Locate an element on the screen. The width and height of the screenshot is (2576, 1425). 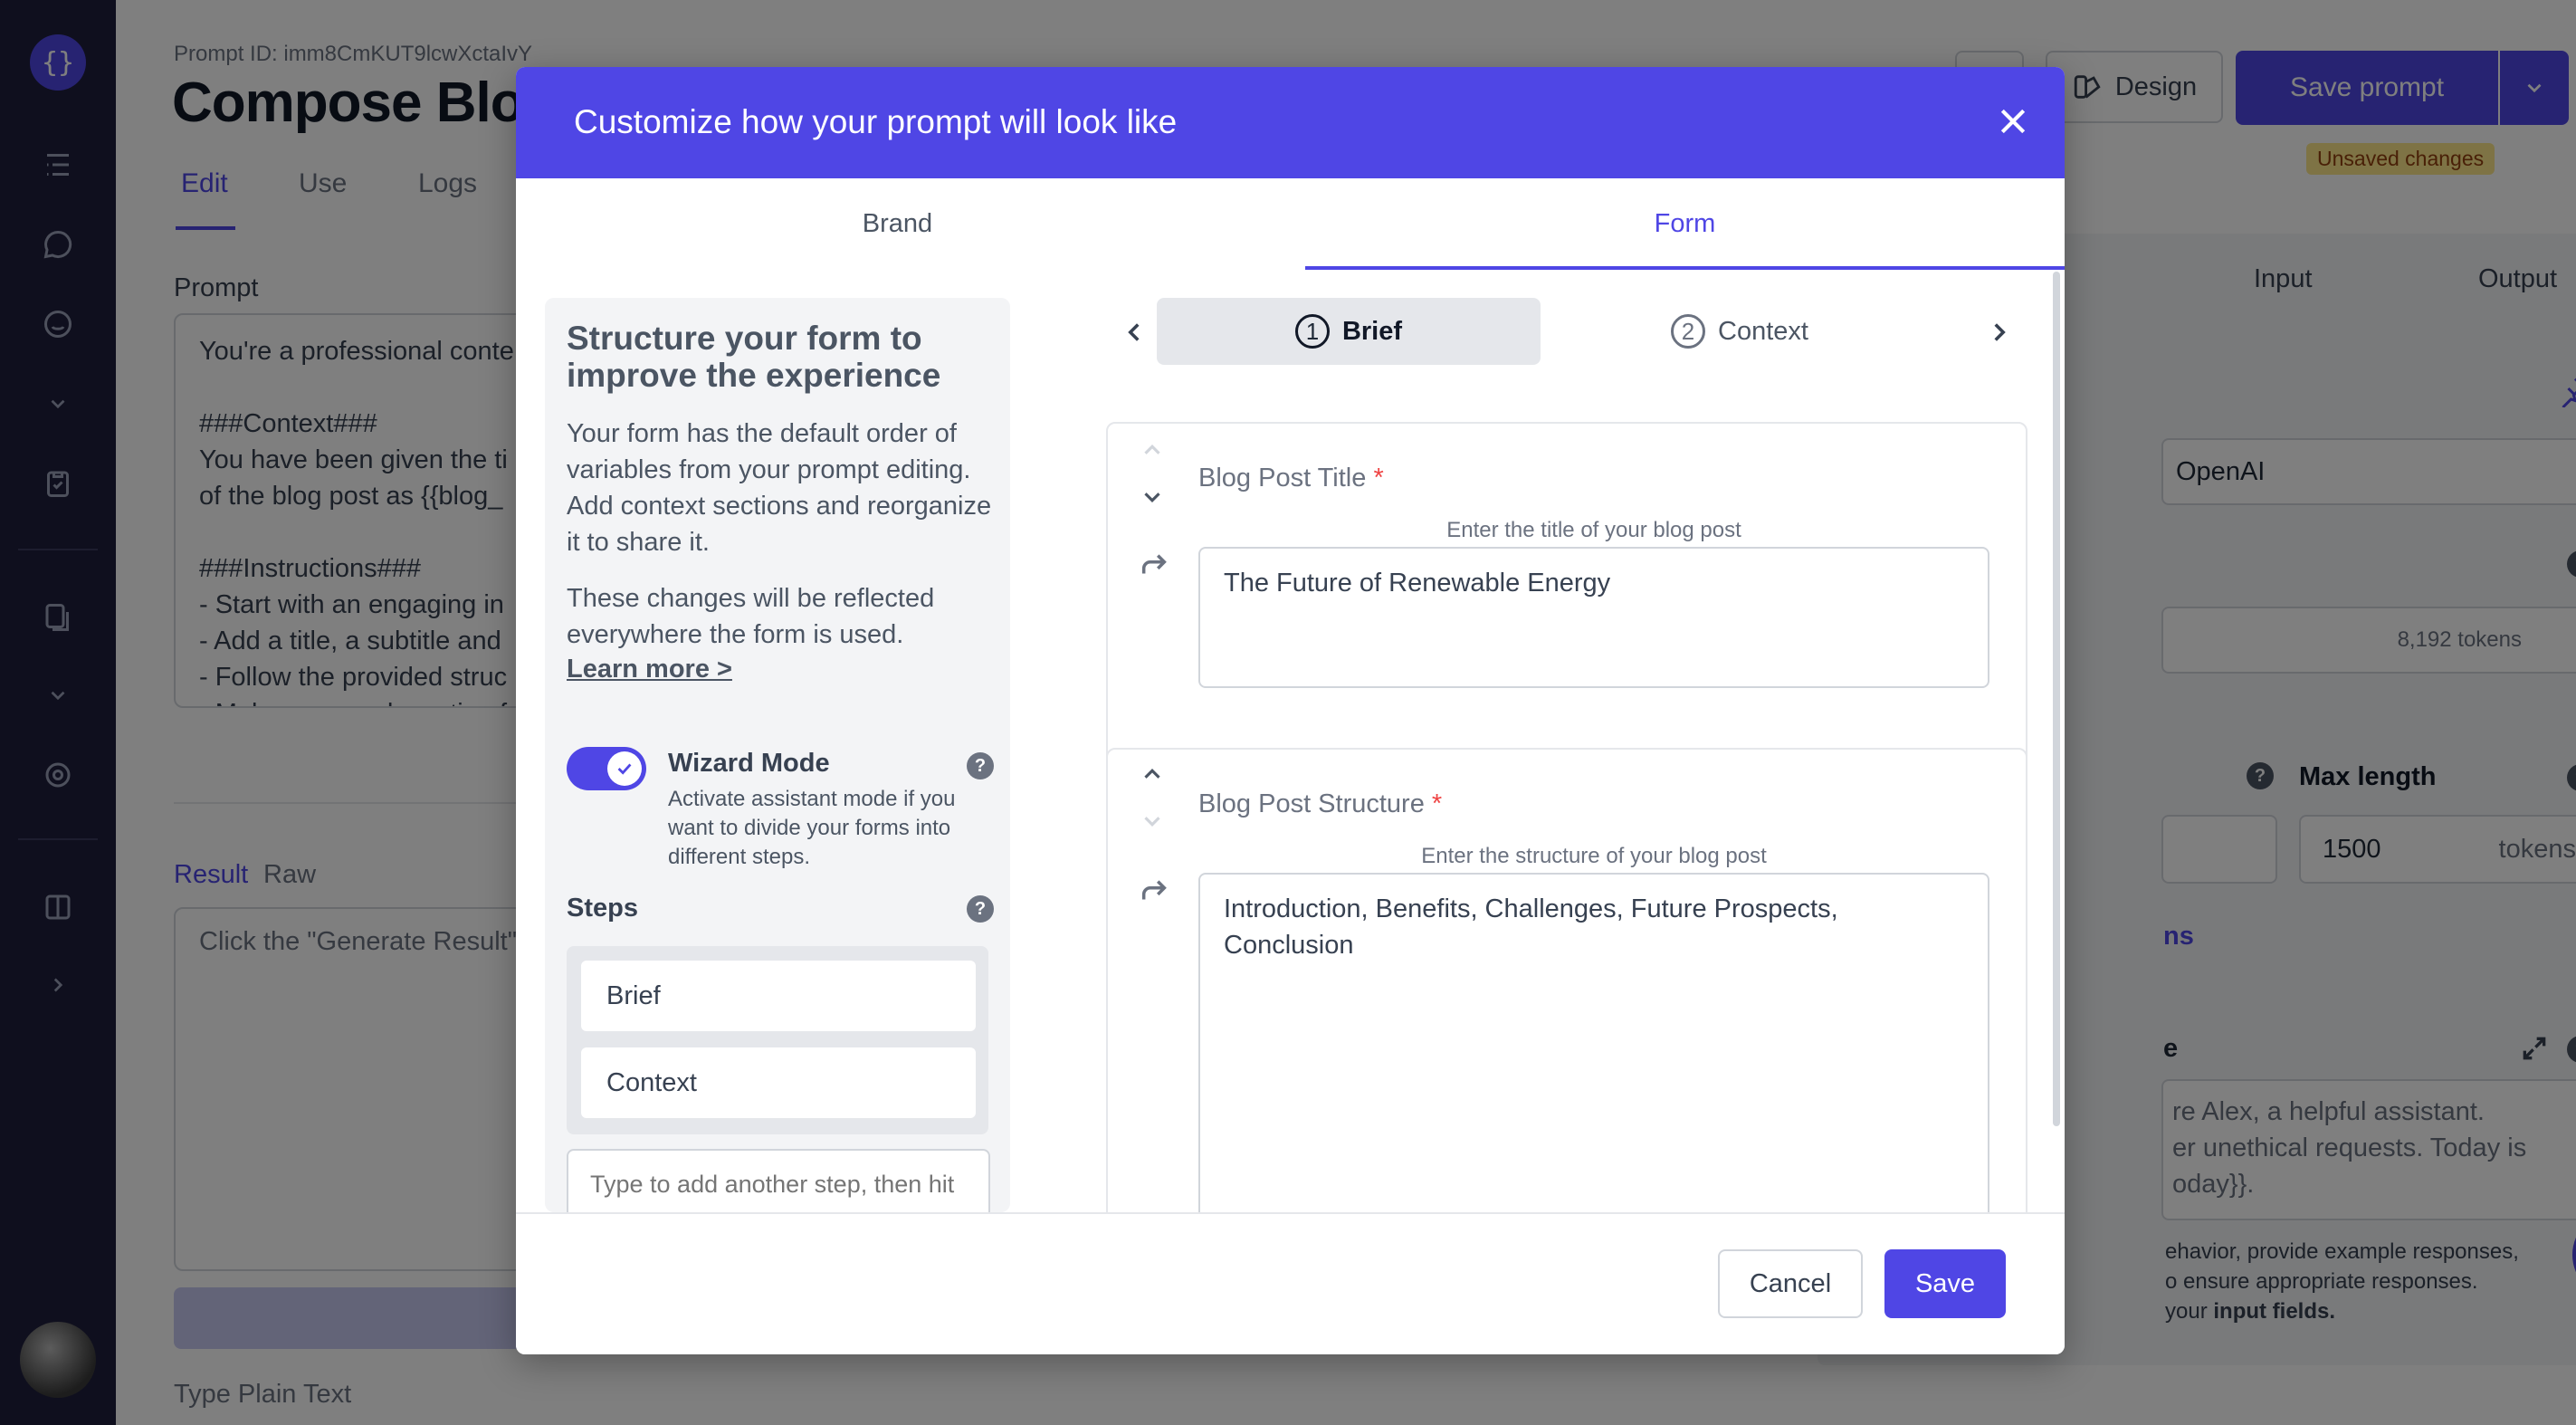
field-description: Enter the title of your blog post is located at coordinates (1593, 530).